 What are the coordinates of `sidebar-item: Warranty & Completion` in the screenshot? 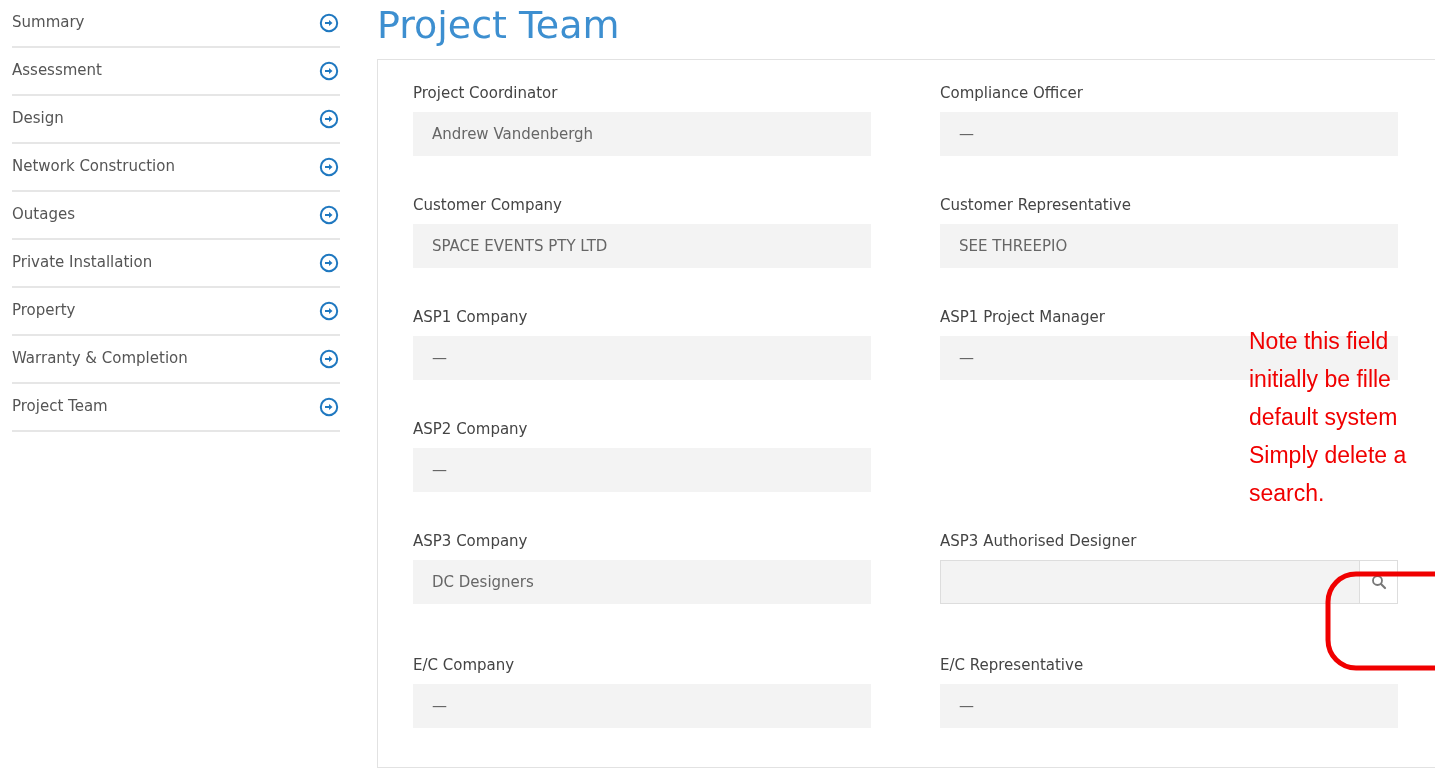 It's located at (176, 360).